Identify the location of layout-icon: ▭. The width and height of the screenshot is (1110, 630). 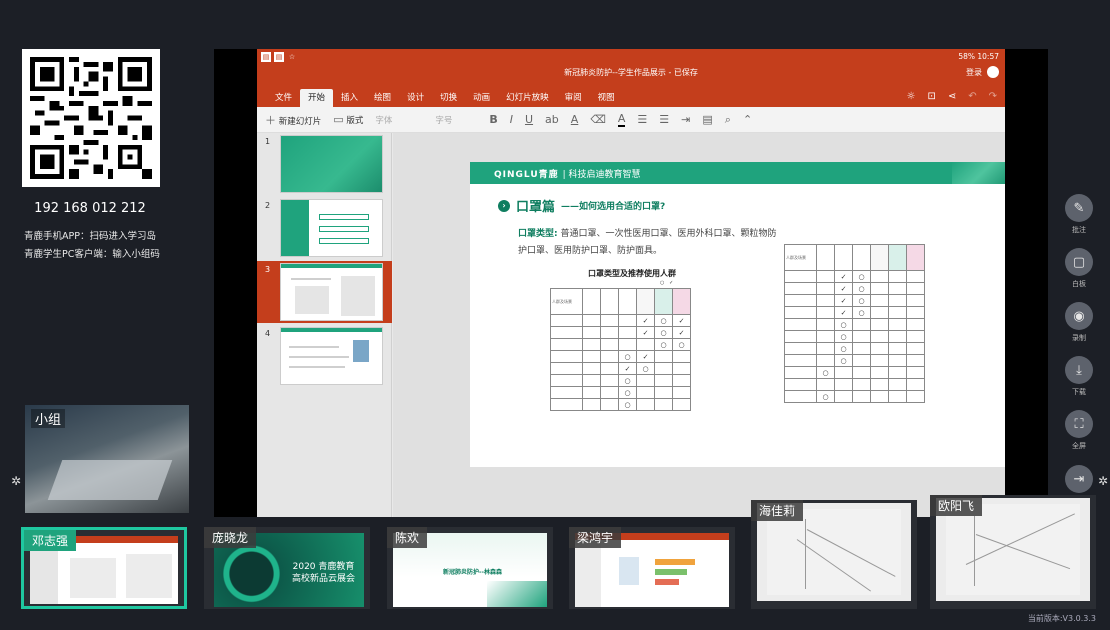
(338, 119).